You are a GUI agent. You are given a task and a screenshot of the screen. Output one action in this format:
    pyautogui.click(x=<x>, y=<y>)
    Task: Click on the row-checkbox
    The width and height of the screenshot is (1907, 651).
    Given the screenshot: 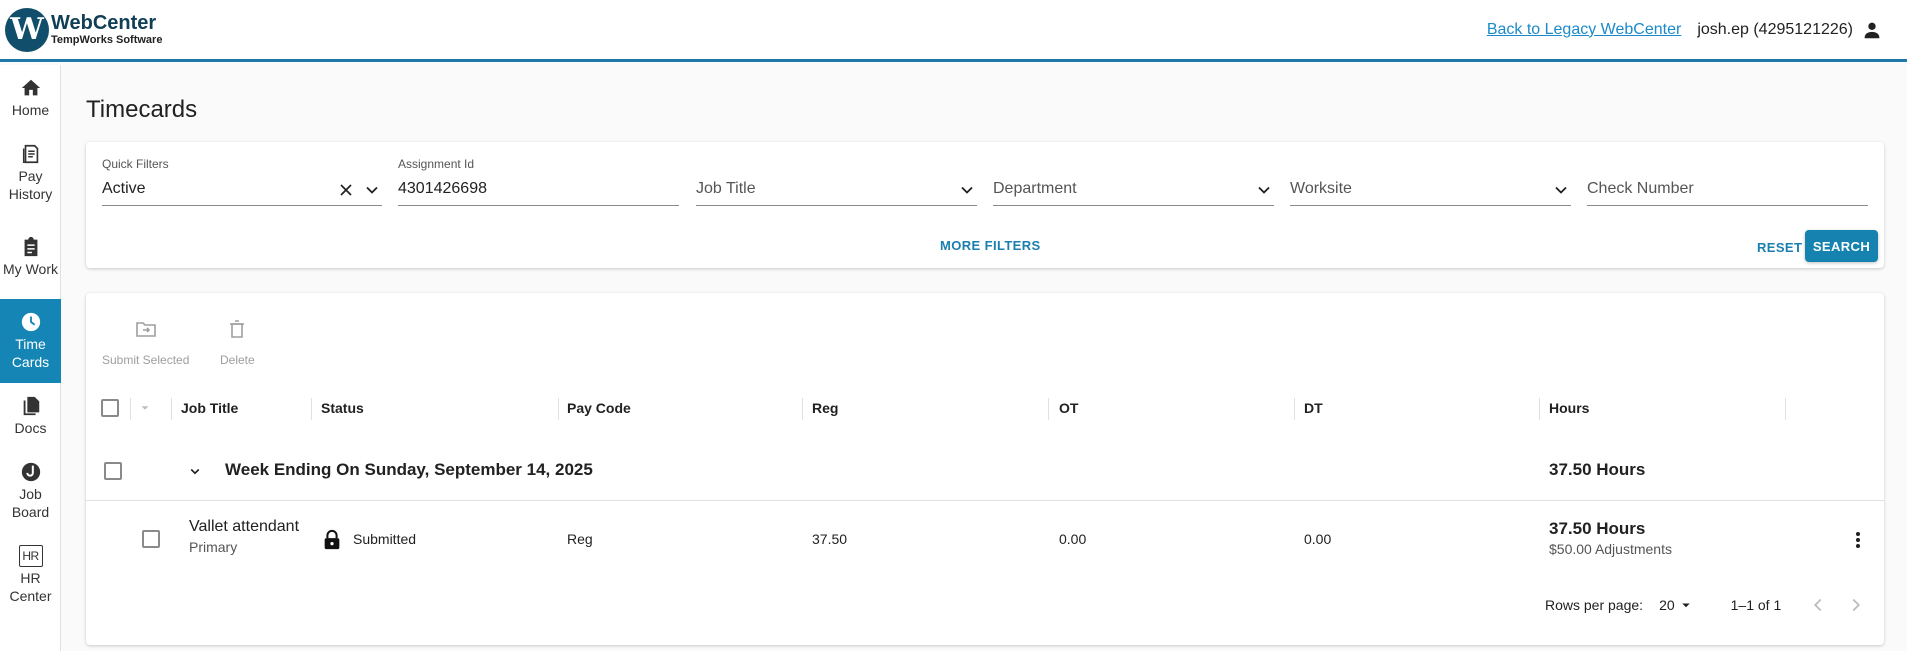 What is the action you would take?
    pyautogui.click(x=151, y=539)
    